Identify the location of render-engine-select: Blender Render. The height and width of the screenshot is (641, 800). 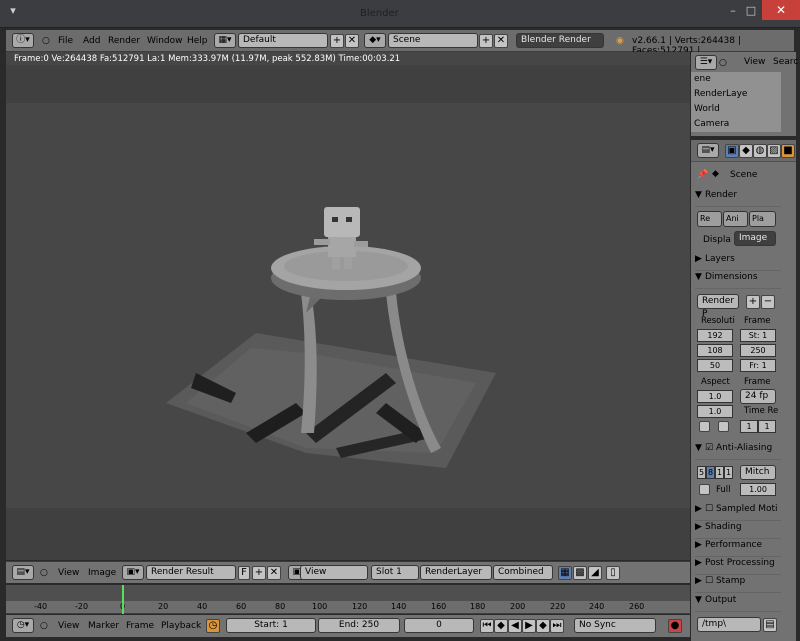
(560, 40).